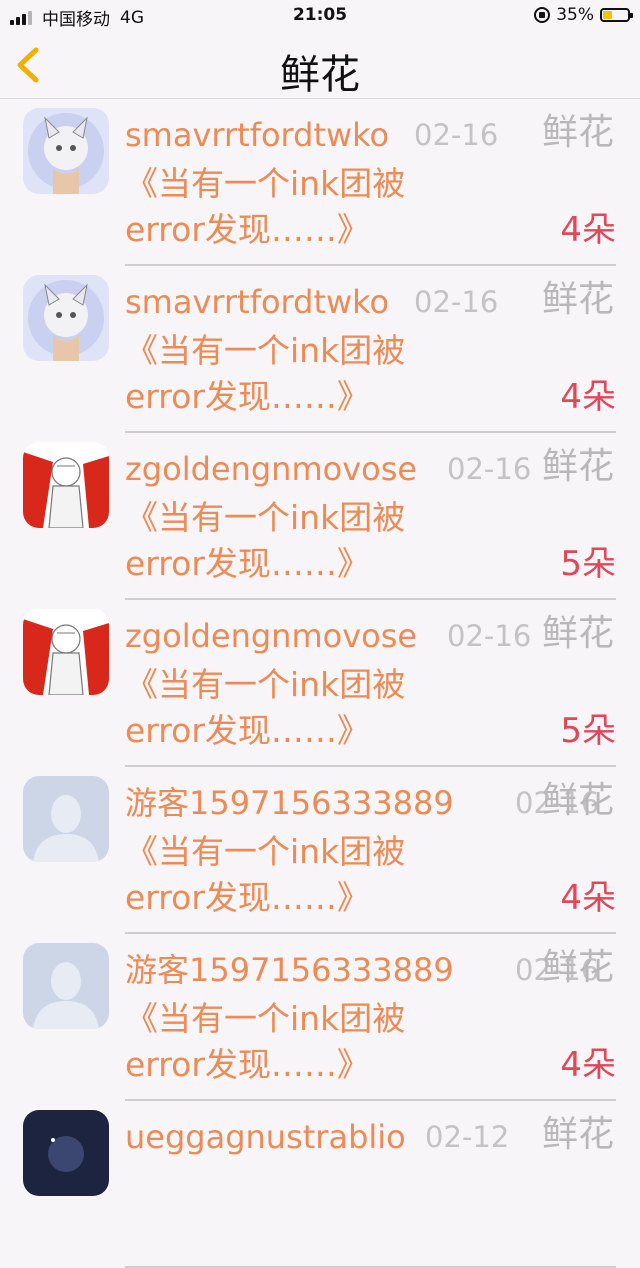  Describe the element at coordinates (320, 16) in the screenshot. I see `status-bar: 中国移动 4G 21:05 35%` at that location.